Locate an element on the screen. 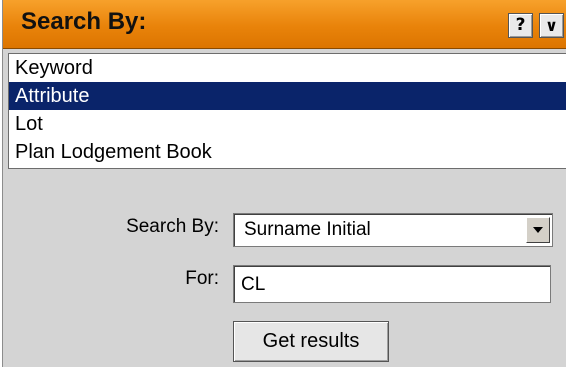  list-item-lot: Lot is located at coordinates (287, 124).